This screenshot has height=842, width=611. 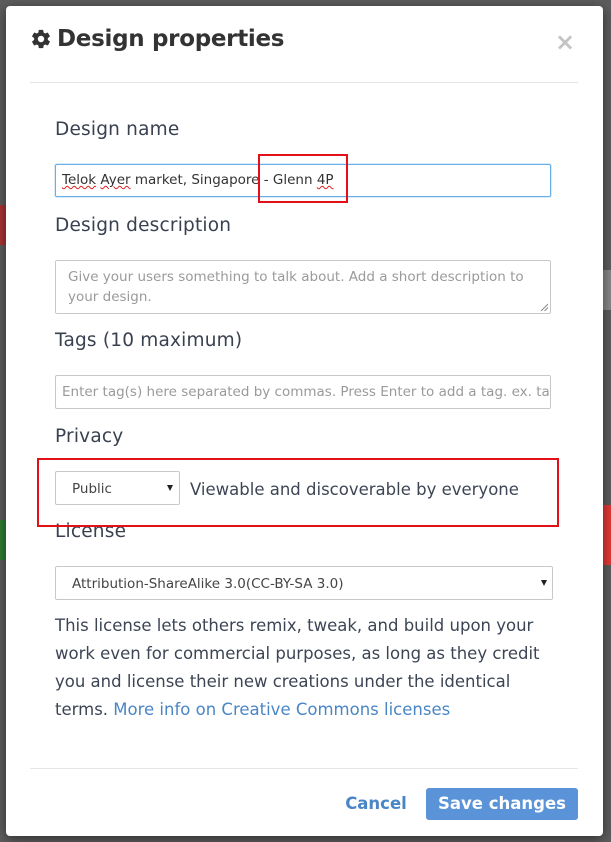 I want to click on gear-icon, so click(x=41, y=39).